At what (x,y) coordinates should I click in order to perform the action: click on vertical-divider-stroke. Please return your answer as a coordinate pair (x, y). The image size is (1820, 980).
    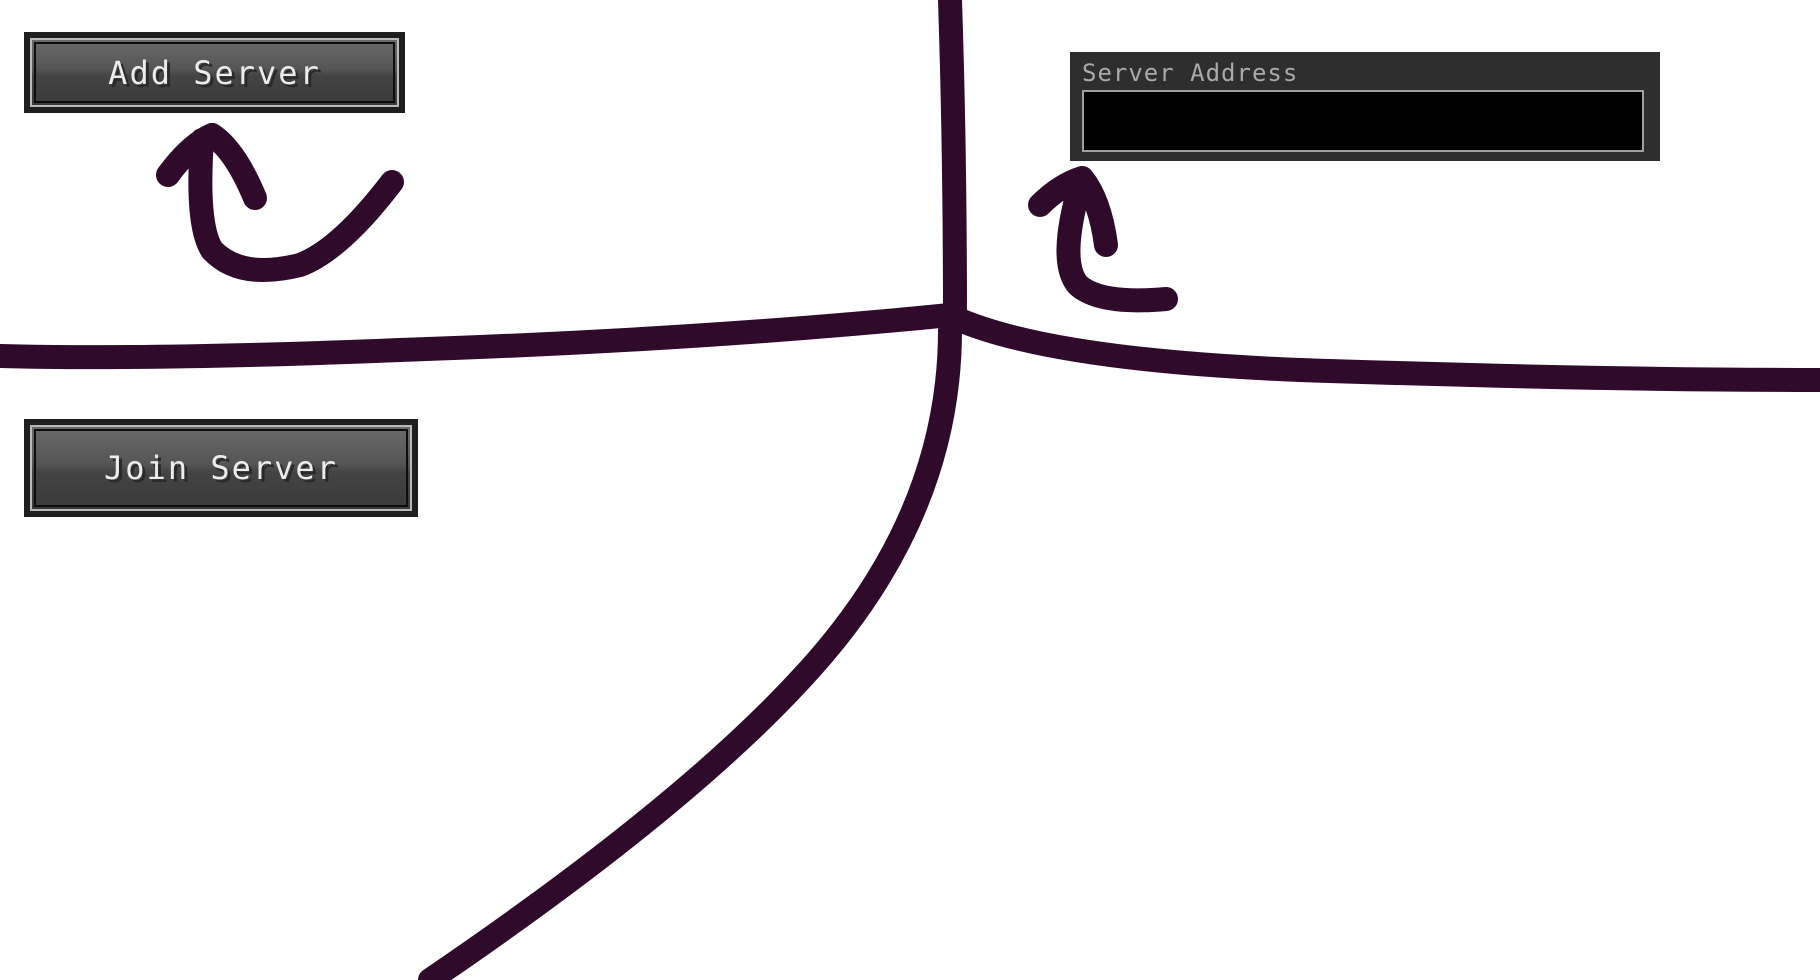
    Looking at the image, I should click on (952, 166).